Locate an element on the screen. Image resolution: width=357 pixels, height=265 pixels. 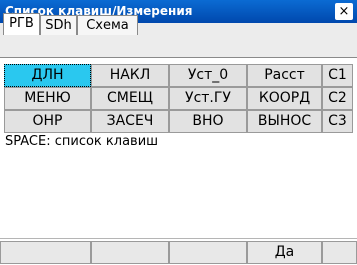
key-ustgu: Уст.ГУ is located at coordinates (208, 98).